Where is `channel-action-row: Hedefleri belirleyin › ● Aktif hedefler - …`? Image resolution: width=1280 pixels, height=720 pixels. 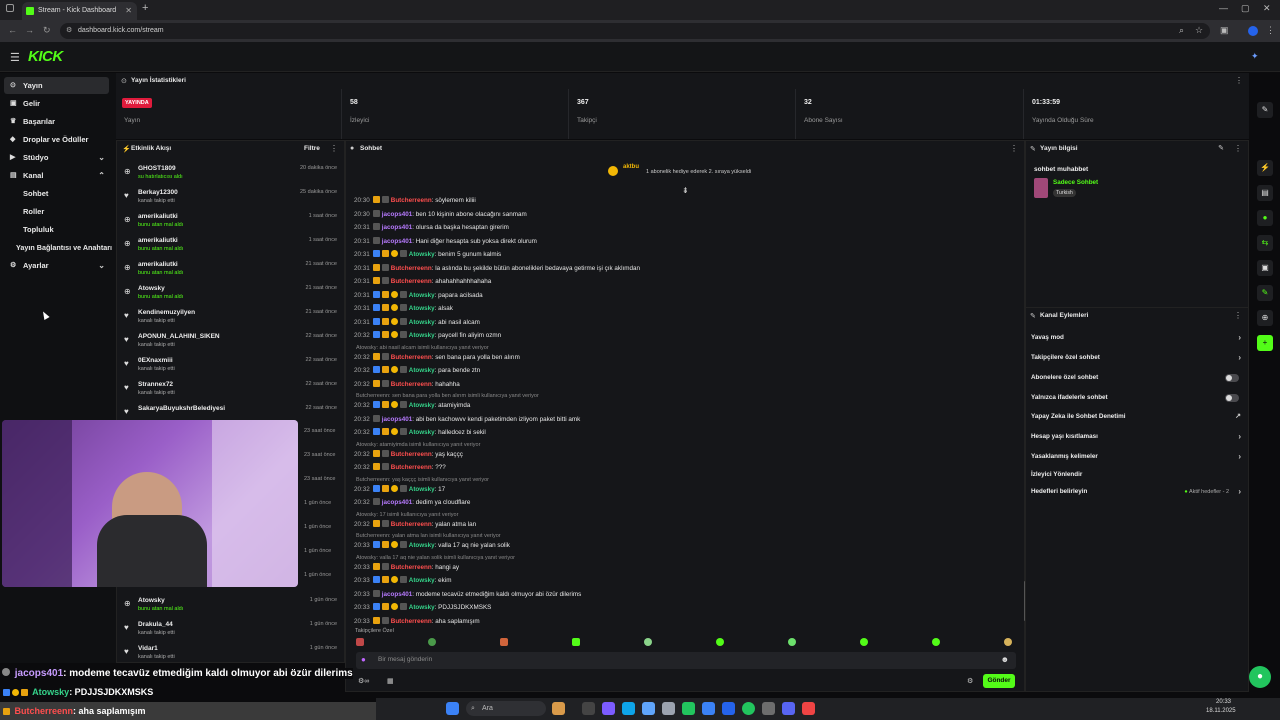 channel-action-row: Hedefleri belirleyin › ● Aktif hedefler - … is located at coordinates (1137, 492).